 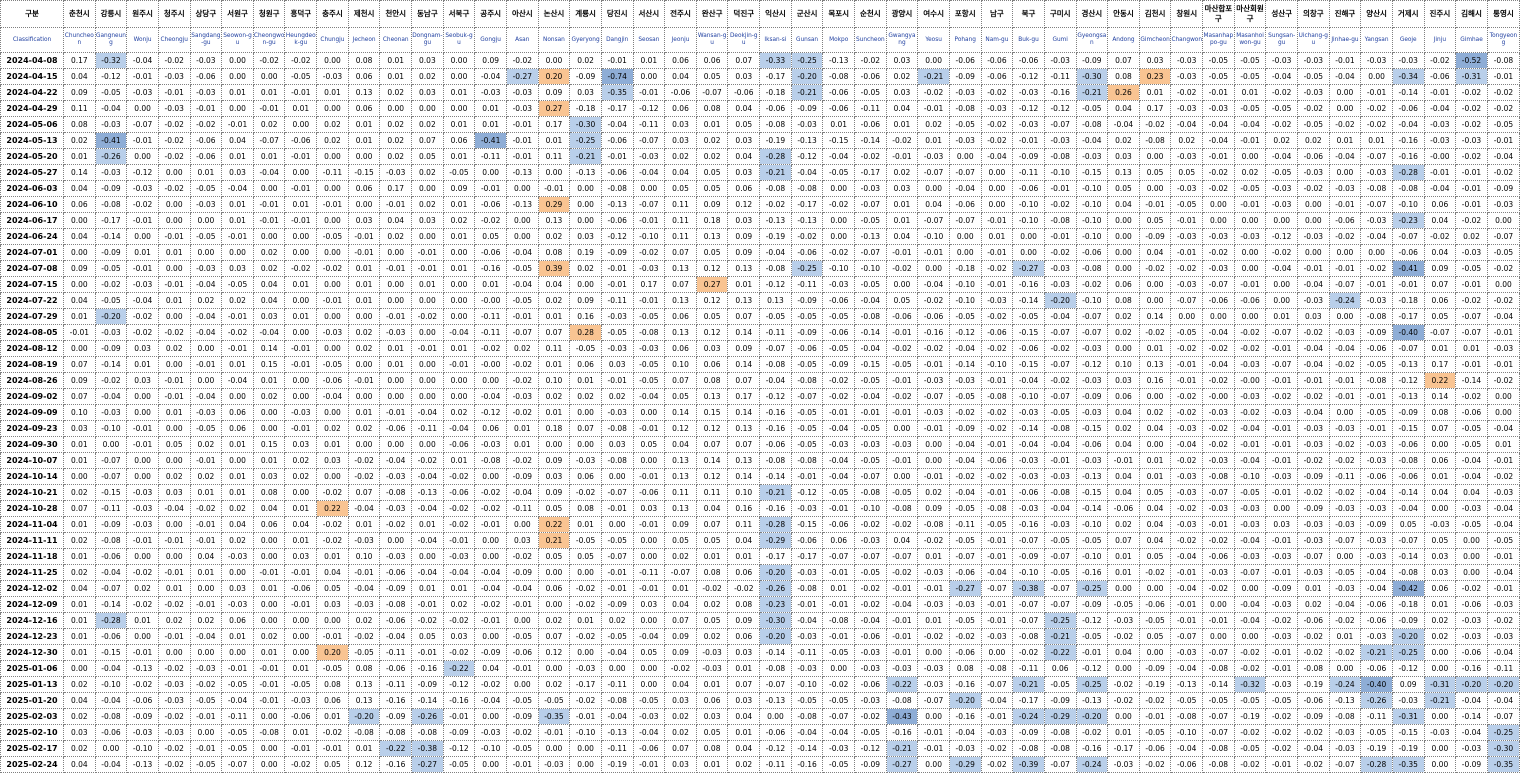 What do you see at coordinates (744, 396) in the screenshot?
I see `table-cell: 0.17` at bounding box center [744, 396].